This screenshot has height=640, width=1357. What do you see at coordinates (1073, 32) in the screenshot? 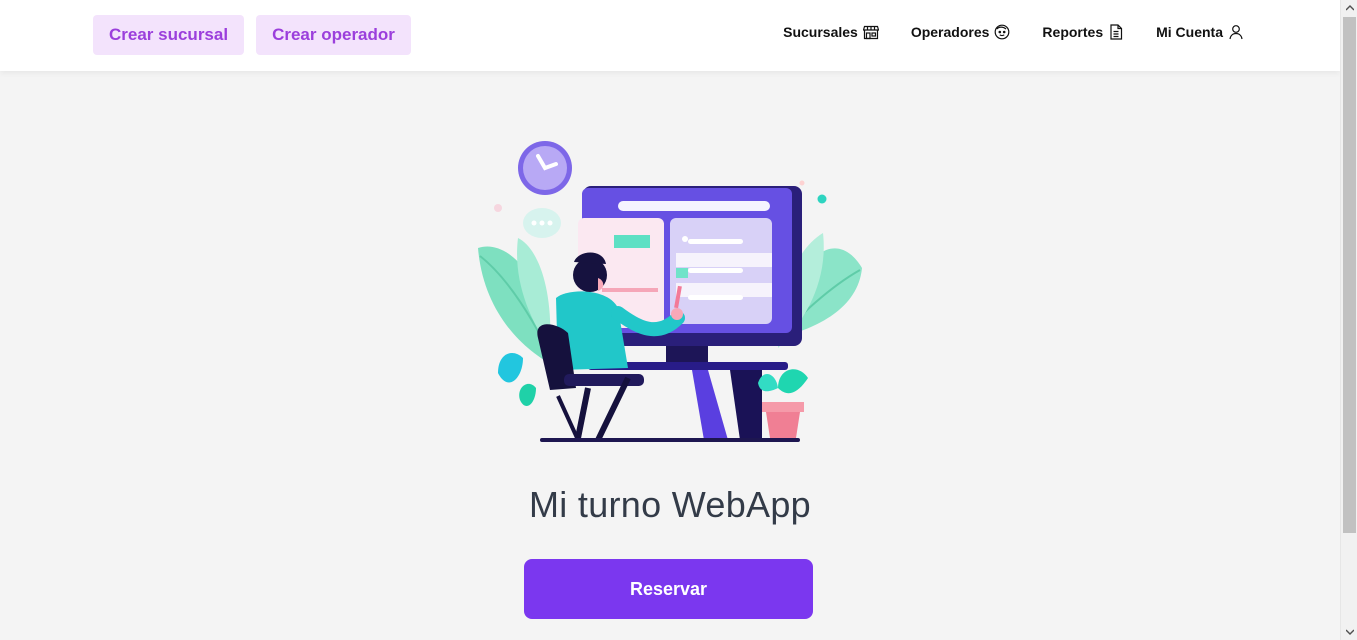
I see `nav-link-reports-label: Reportes` at bounding box center [1073, 32].